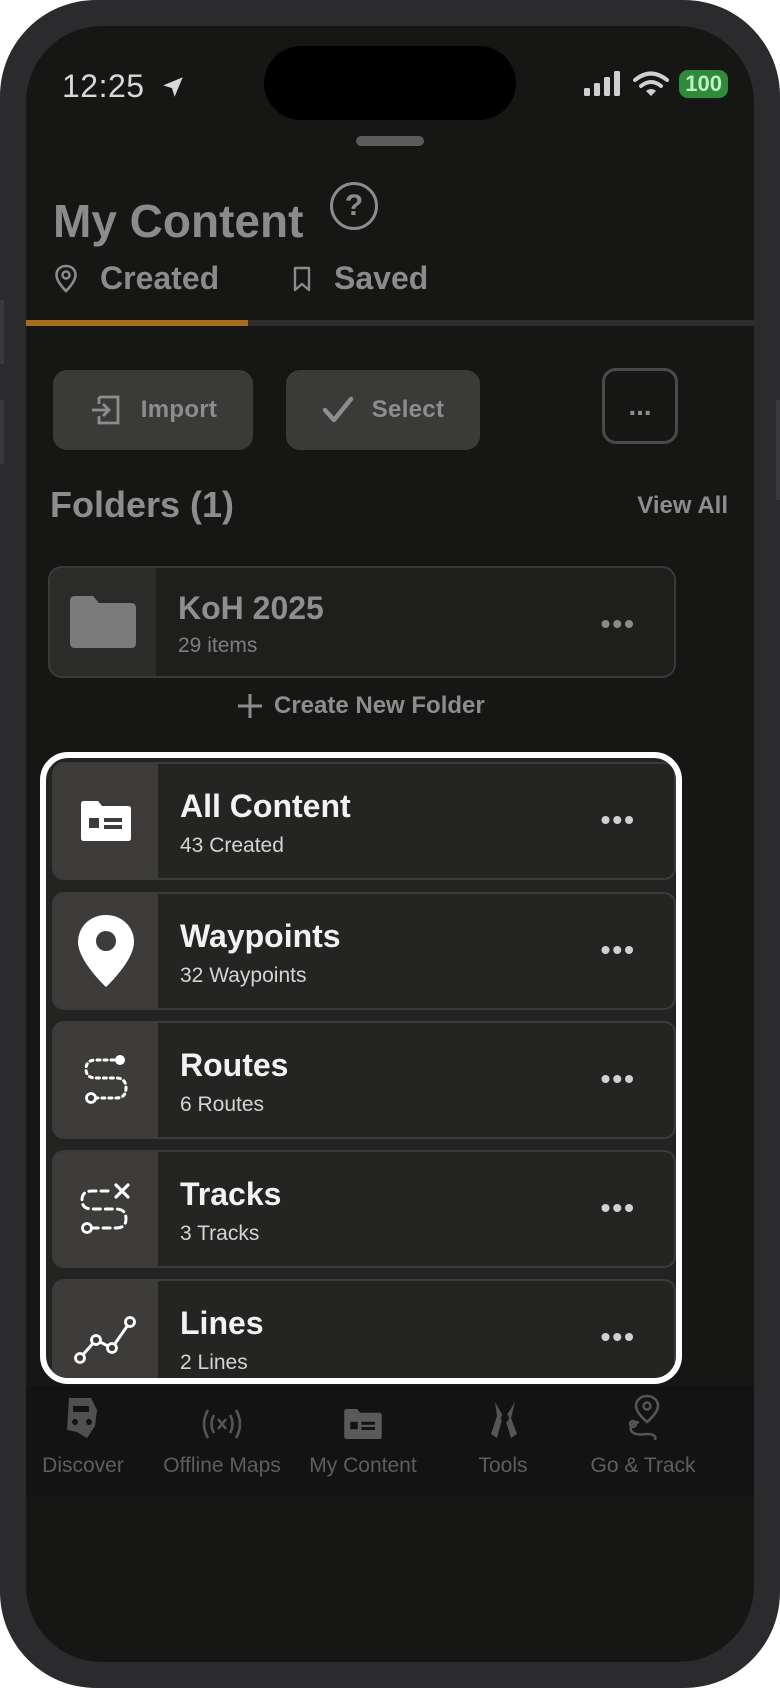 The width and height of the screenshot is (780, 1688). What do you see at coordinates (602, 83) in the screenshot?
I see `cellular-signal-icon` at bounding box center [602, 83].